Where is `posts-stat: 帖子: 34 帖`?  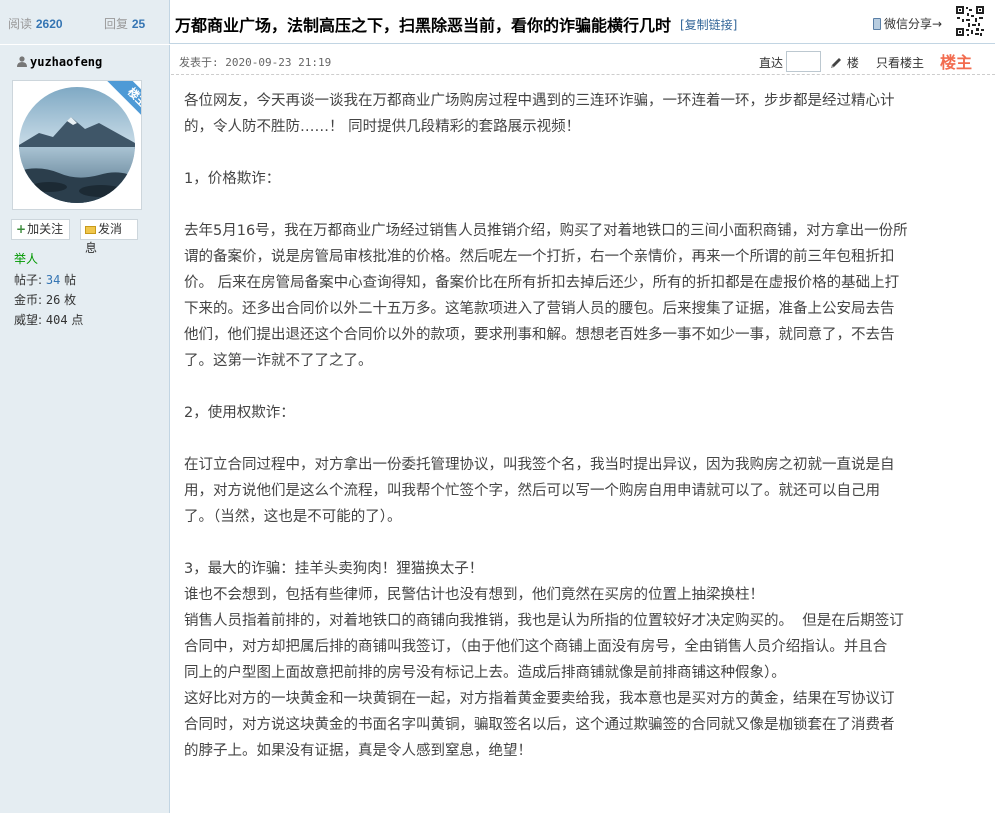 posts-stat: 帖子: 34 帖 is located at coordinates (45, 279).